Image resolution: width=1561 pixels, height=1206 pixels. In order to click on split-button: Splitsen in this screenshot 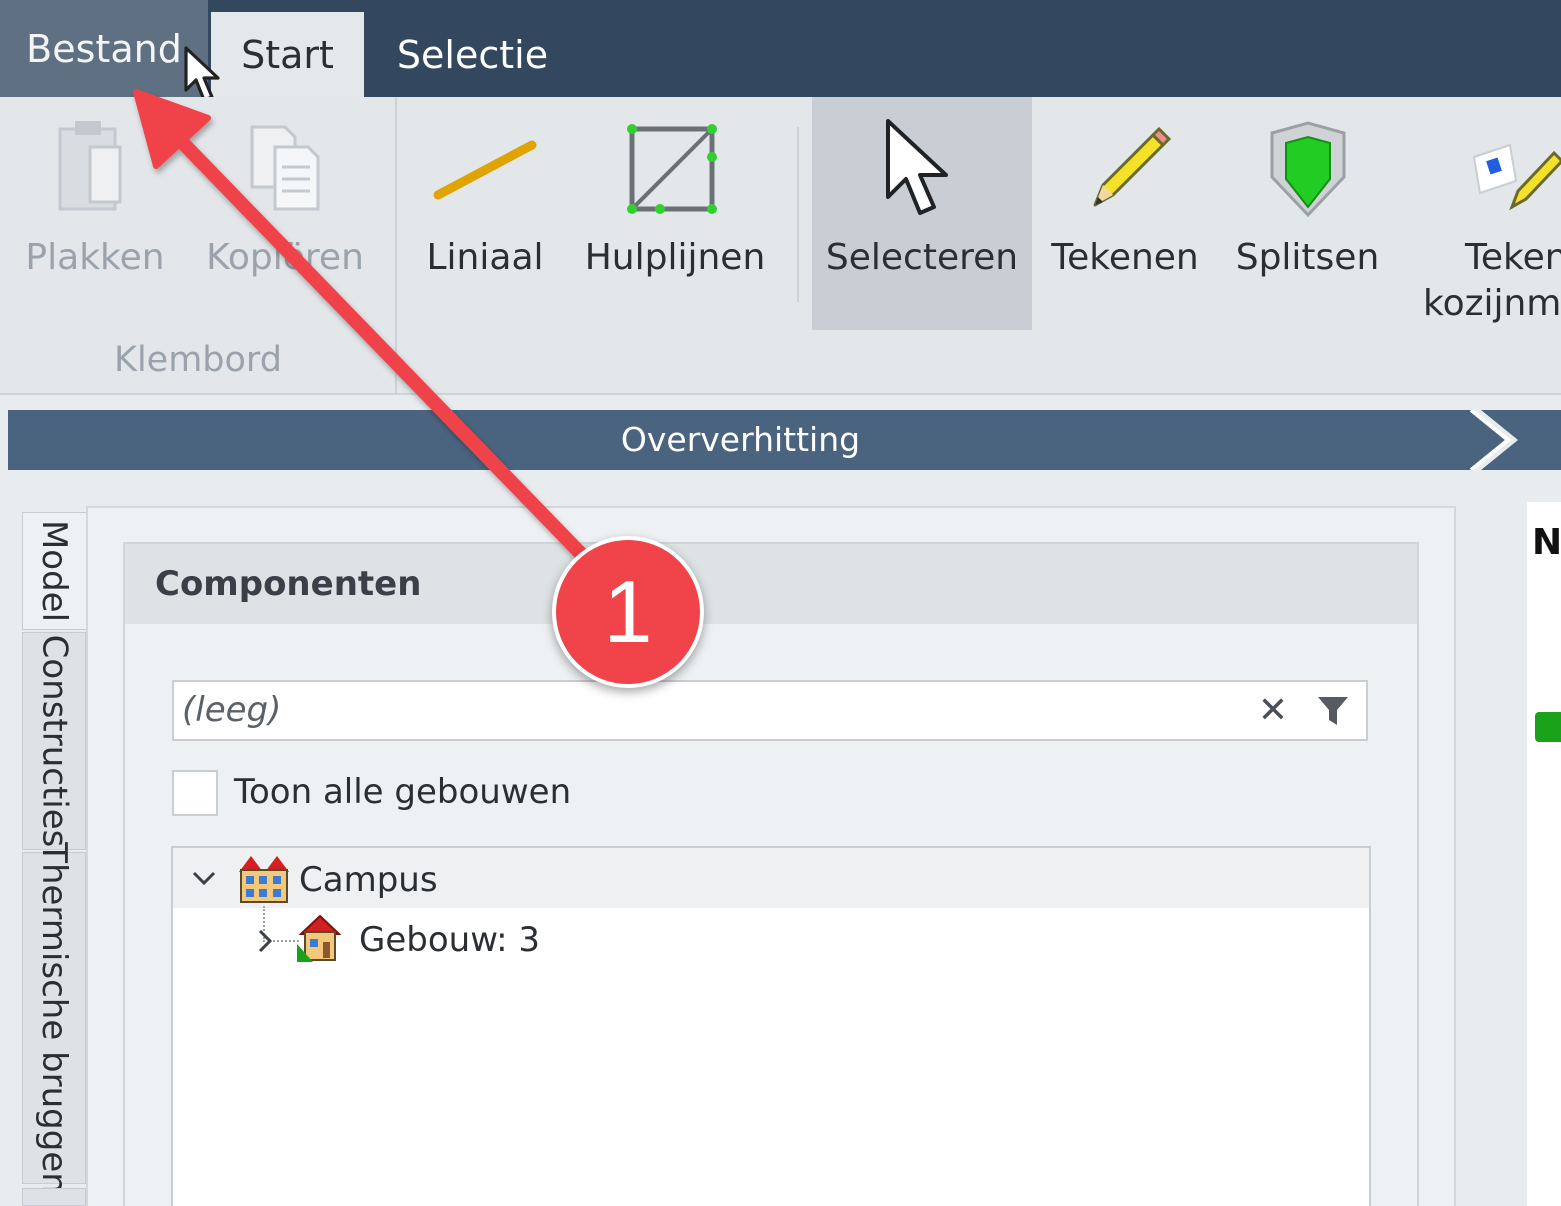, I will do `click(1307, 213)`.